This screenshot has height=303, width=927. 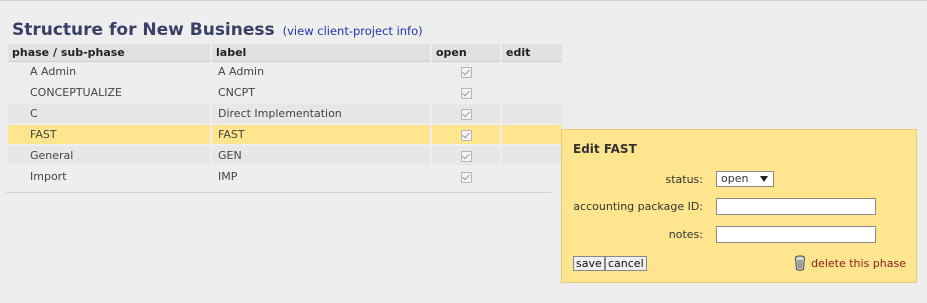 I want to click on notes-input, so click(x=796, y=234).